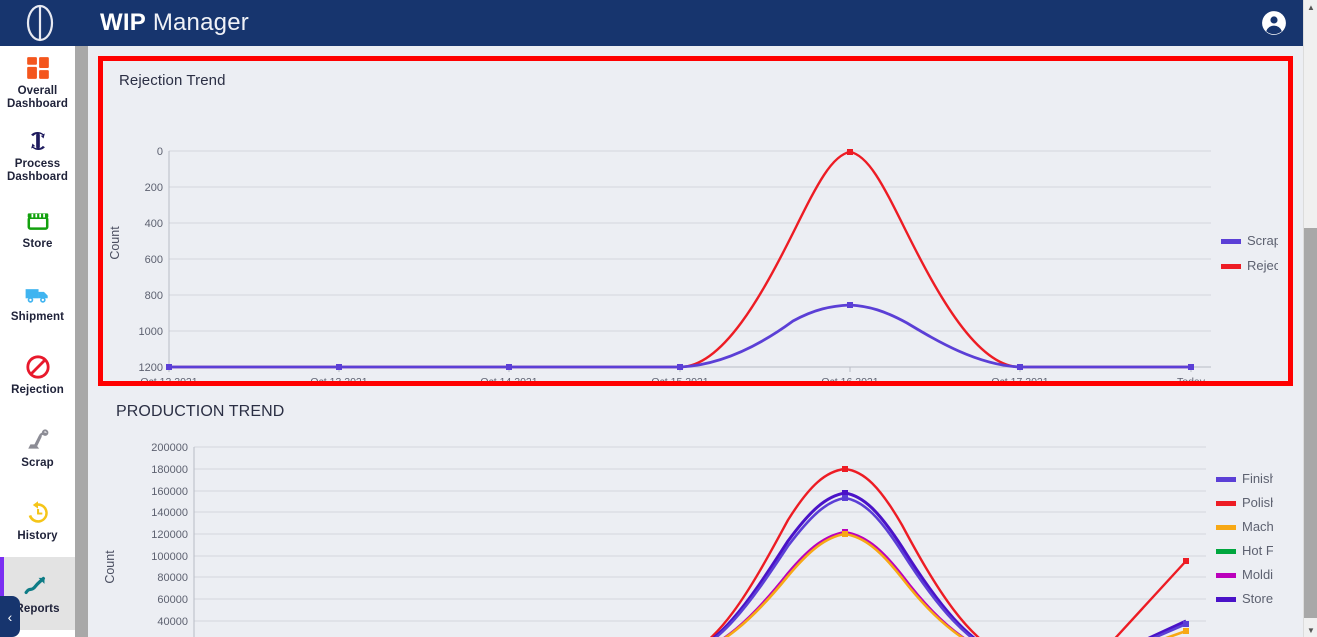  I want to click on svg-text: 600, so click(154, 260).